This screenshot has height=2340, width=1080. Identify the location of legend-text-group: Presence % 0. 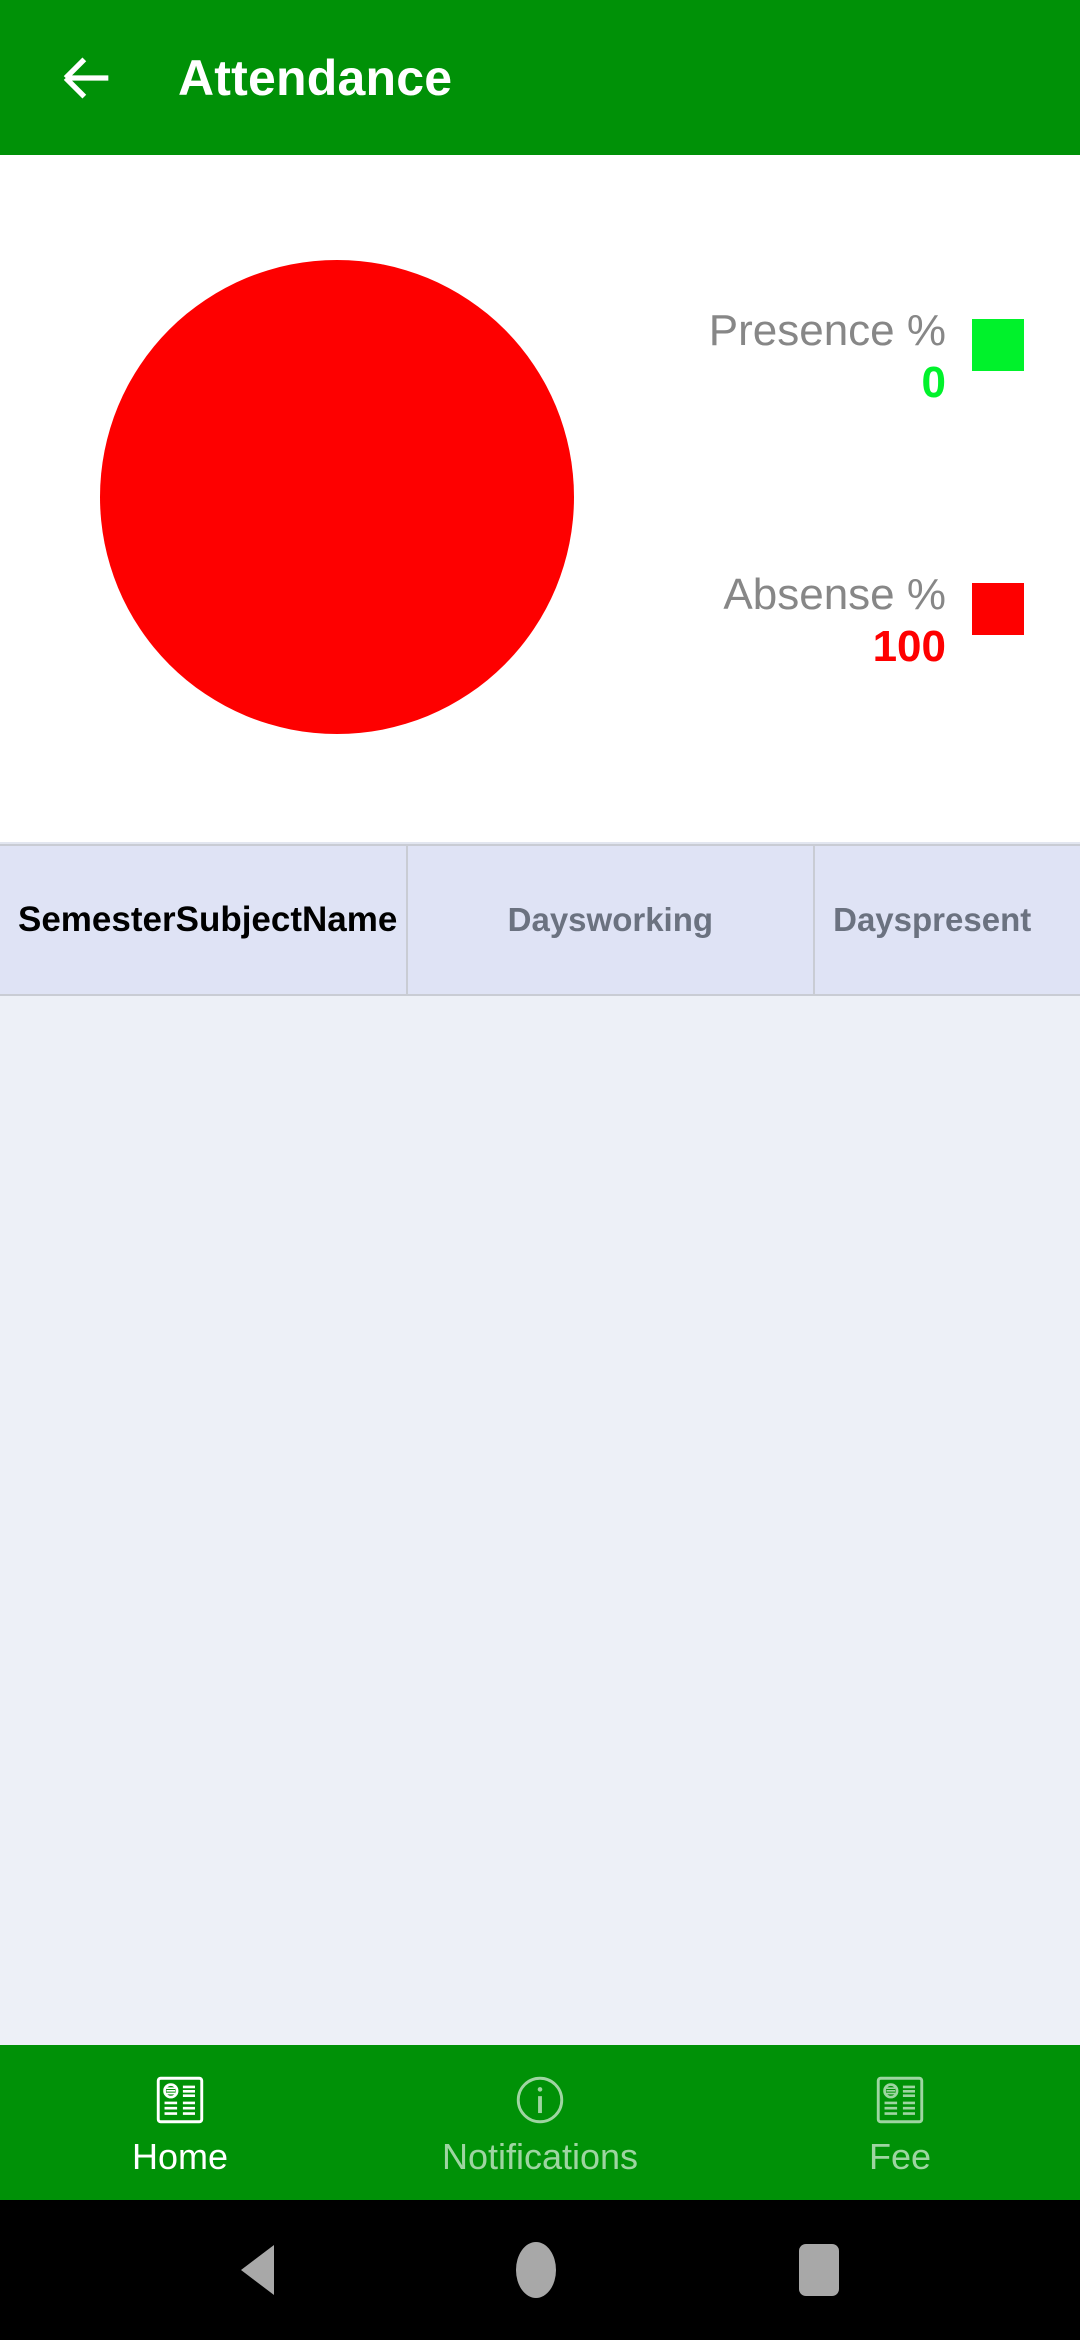
(827, 357).